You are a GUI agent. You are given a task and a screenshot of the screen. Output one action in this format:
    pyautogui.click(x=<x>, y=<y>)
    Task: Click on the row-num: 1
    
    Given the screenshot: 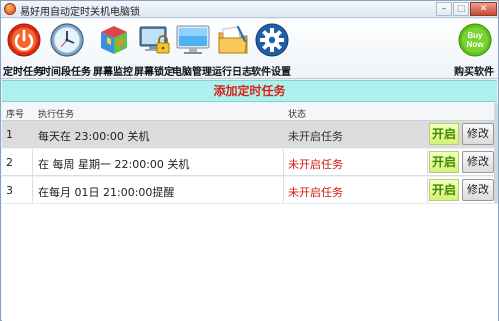 What is the action you would take?
    pyautogui.click(x=9, y=134)
    